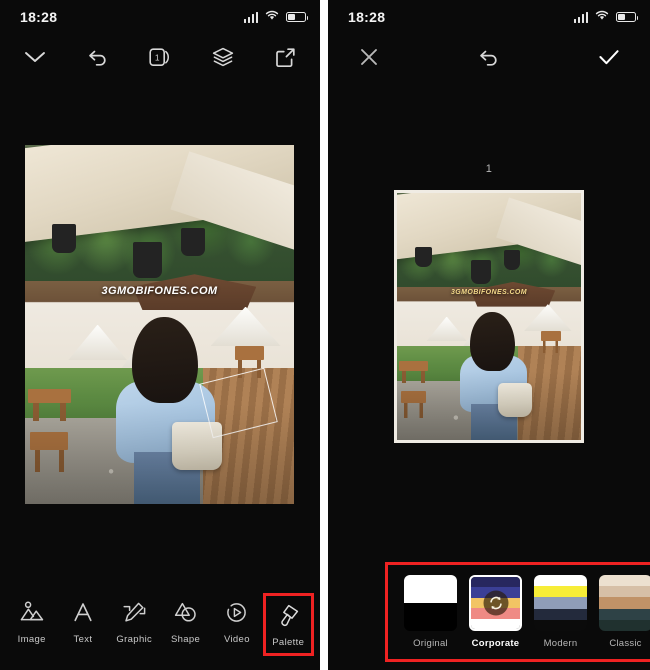 This screenshot has height=670, width=650. I want to click on top-action-bar-right, so click(489, 57).